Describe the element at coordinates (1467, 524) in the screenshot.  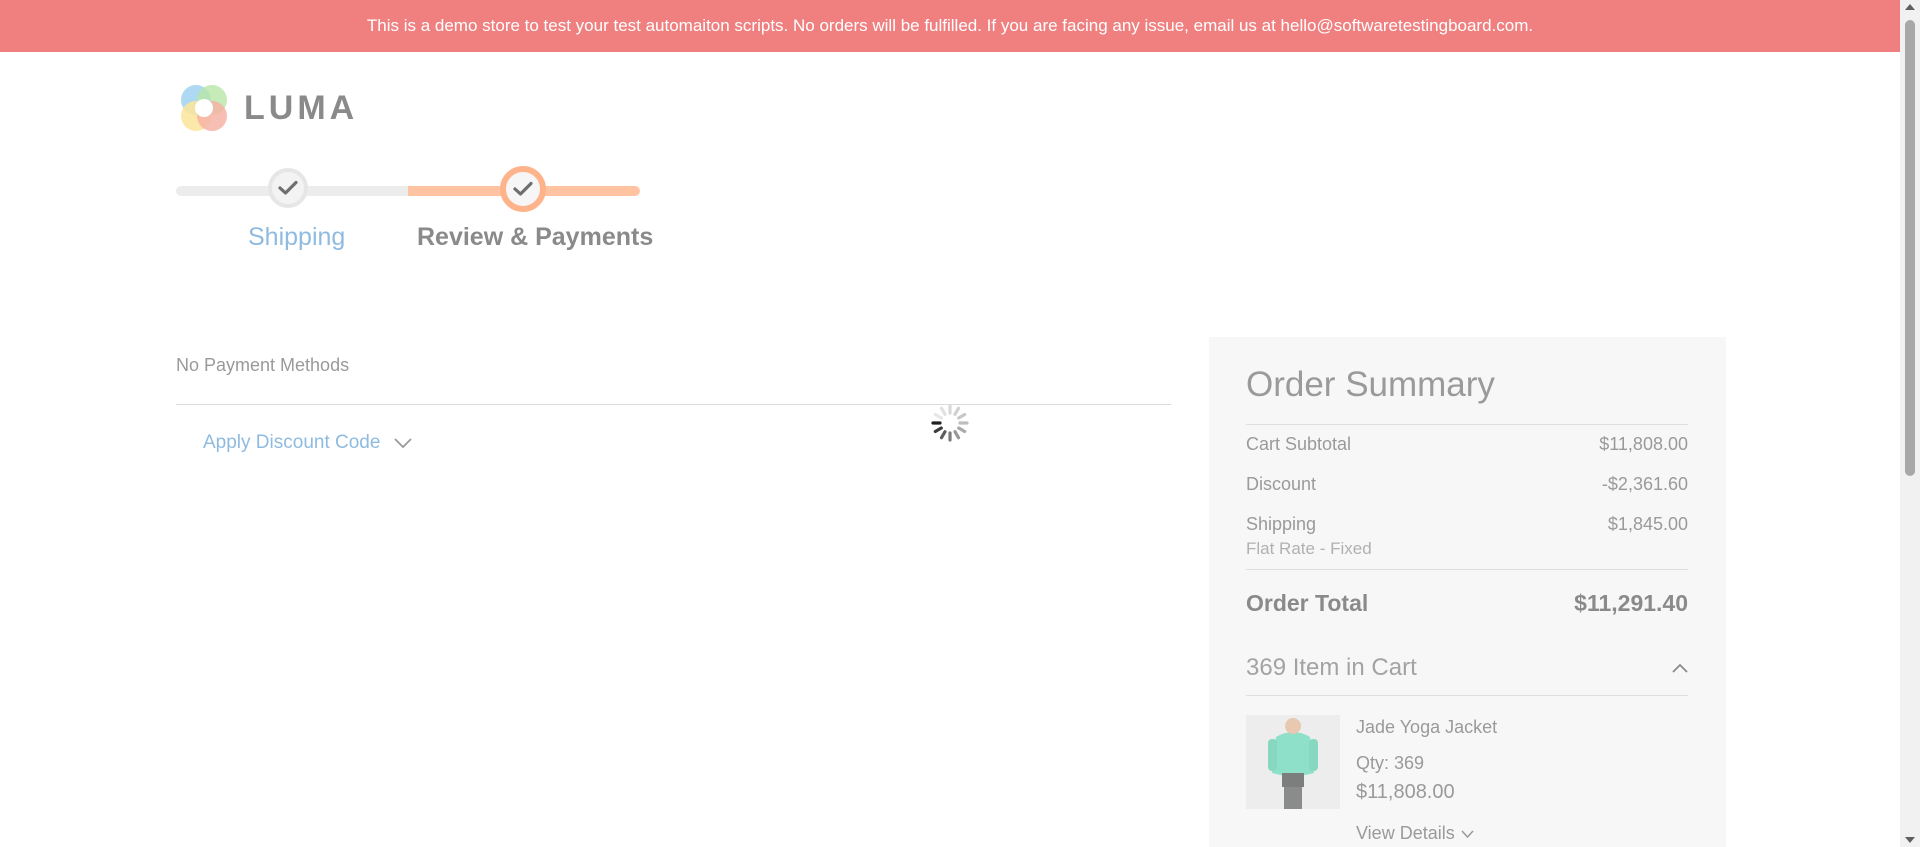
I see `shipping-row: Shipping $1,845.00` at that location.